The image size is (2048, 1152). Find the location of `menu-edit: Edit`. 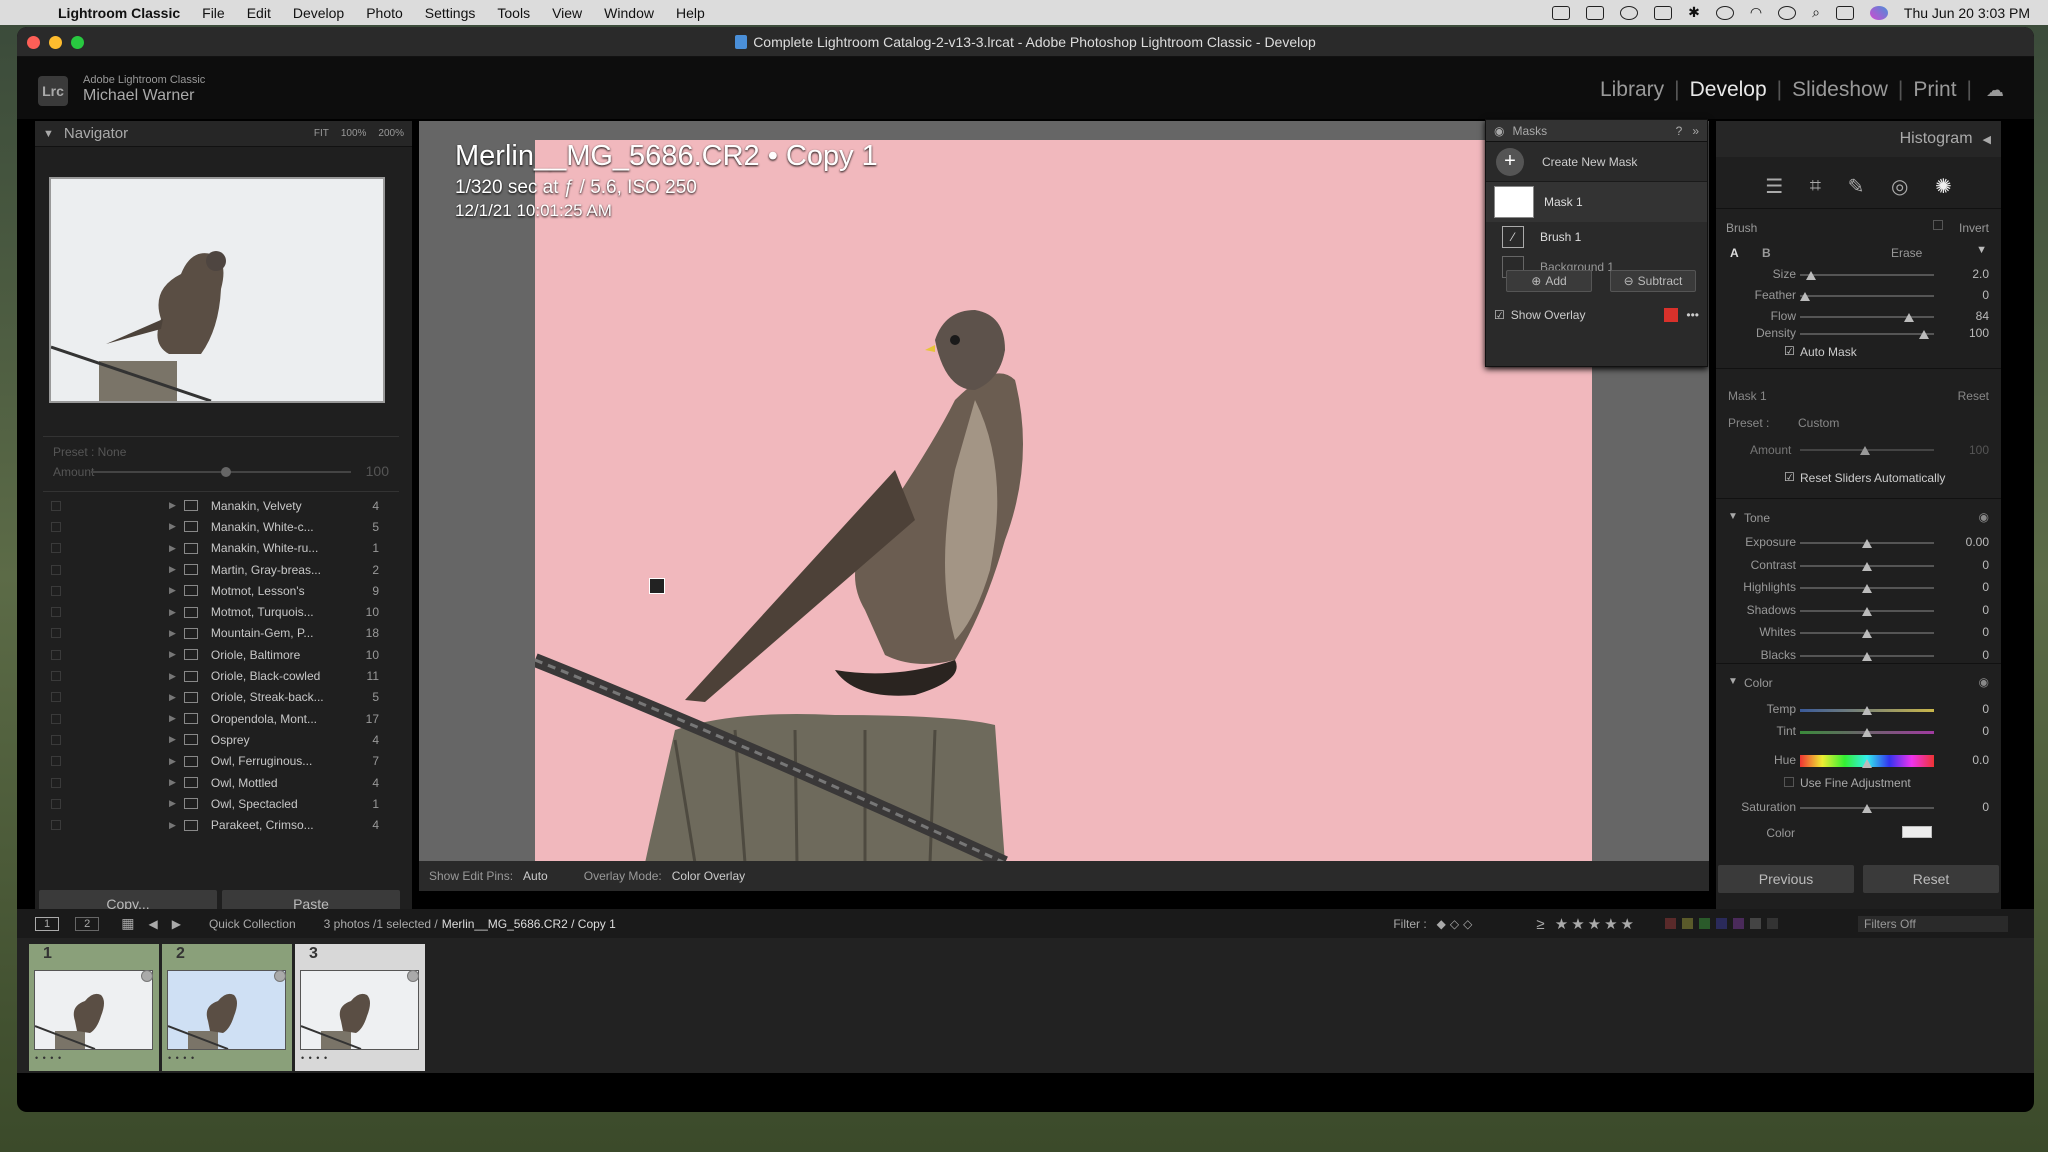

menu-edit: Edit is located at coordinates (259, 13).